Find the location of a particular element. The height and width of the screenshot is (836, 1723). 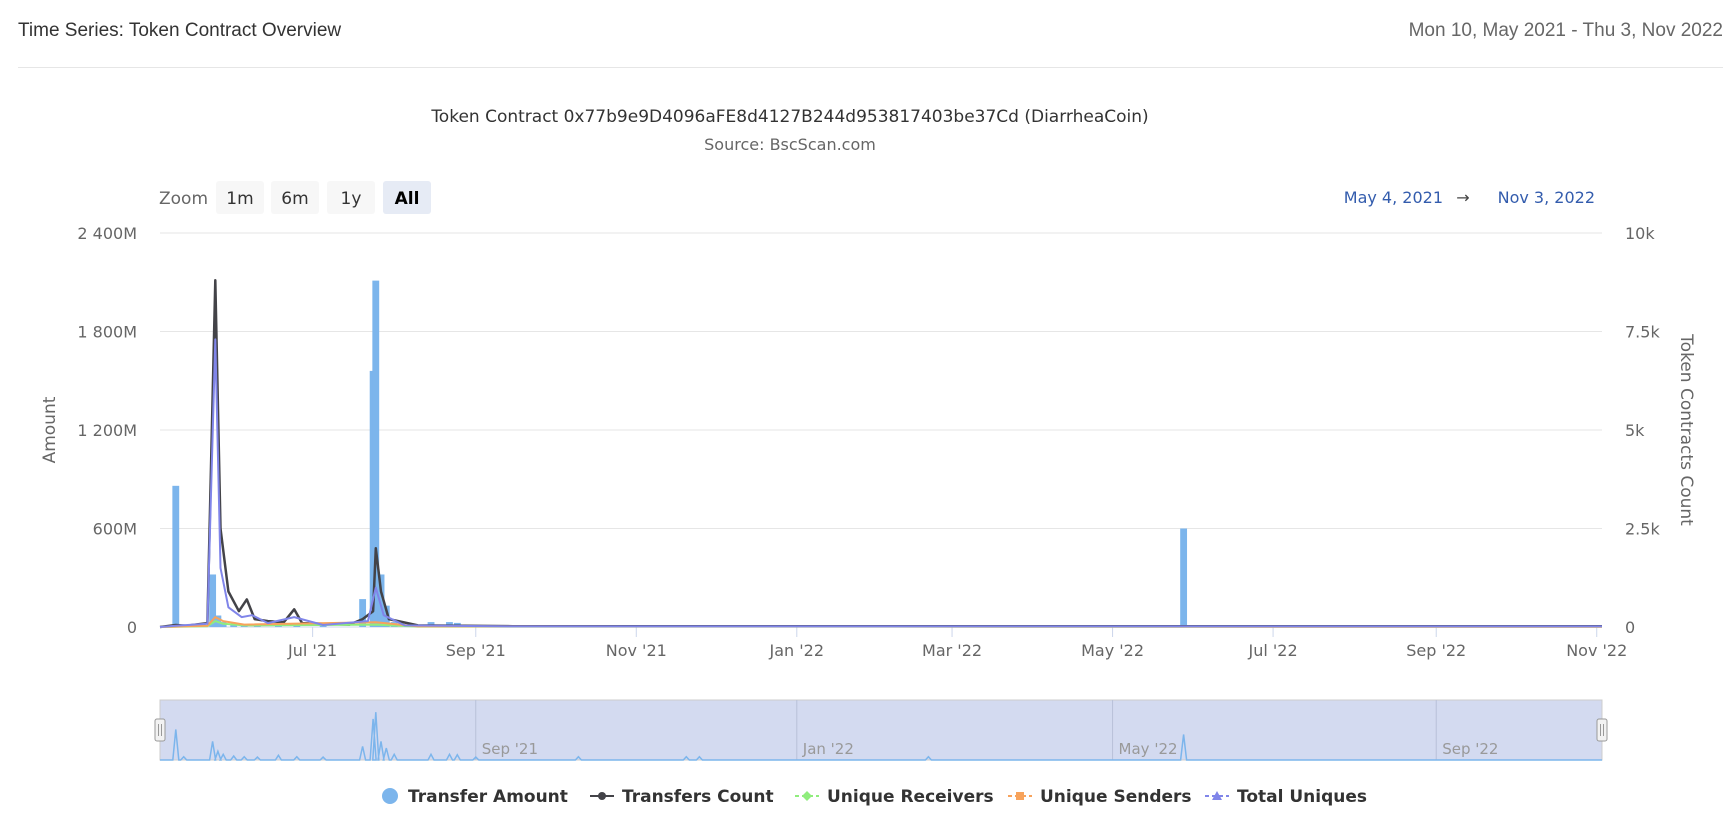

navigator-tick-label: Jan '22 is located at coordinates (828, 749).